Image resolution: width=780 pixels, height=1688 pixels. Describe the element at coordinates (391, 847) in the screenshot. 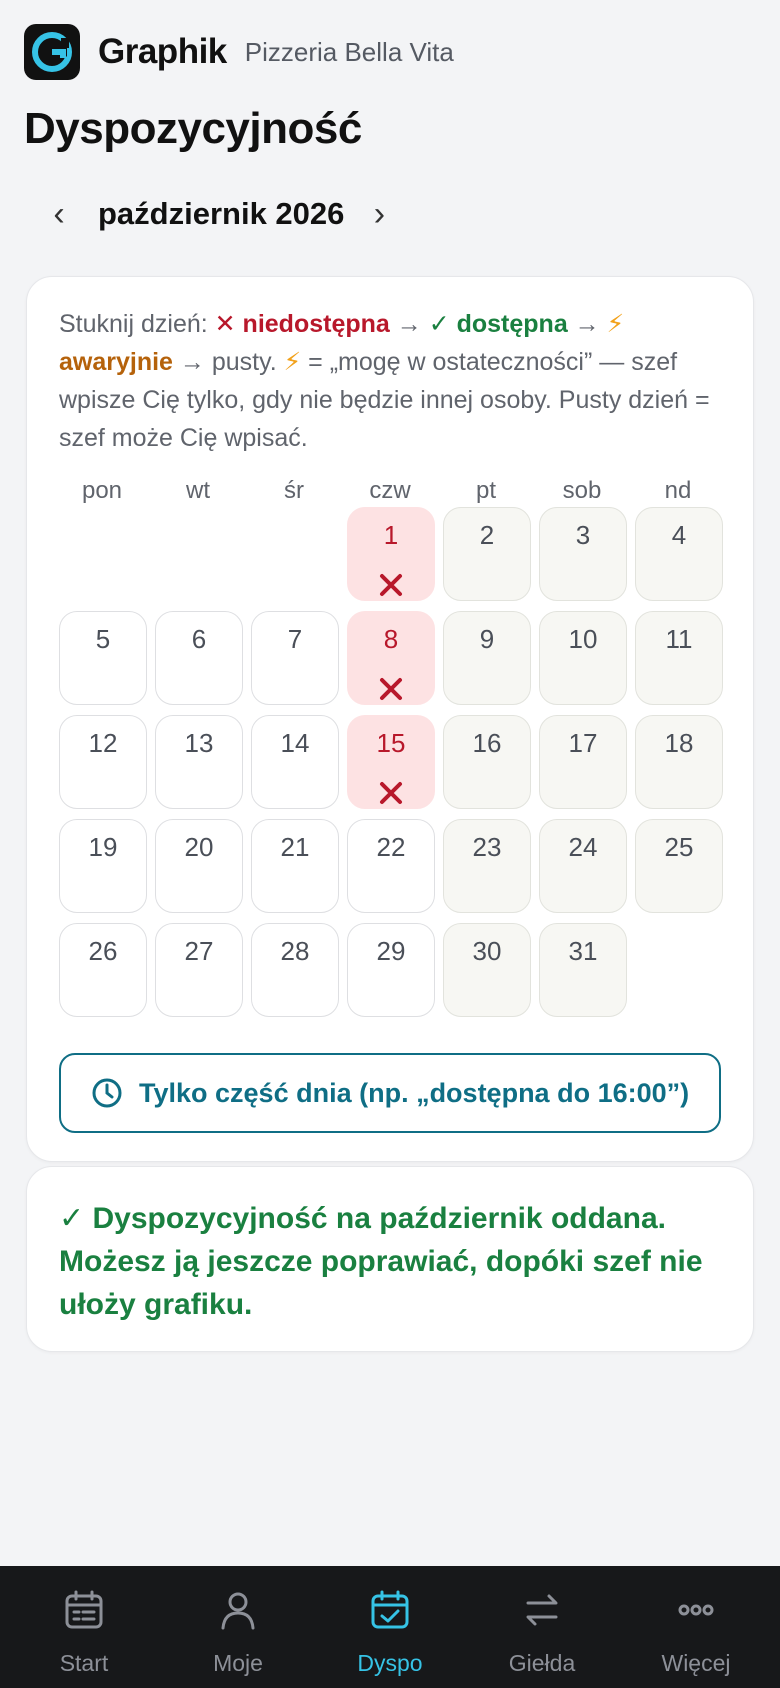

I see `day-number: 22` at that location.